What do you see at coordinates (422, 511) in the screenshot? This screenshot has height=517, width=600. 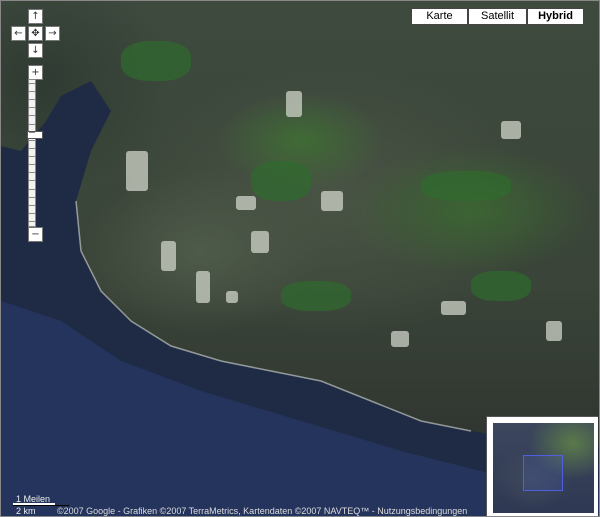 I see `terms-link: Nutzungsbedingungen` at bounding box center [422, 511].